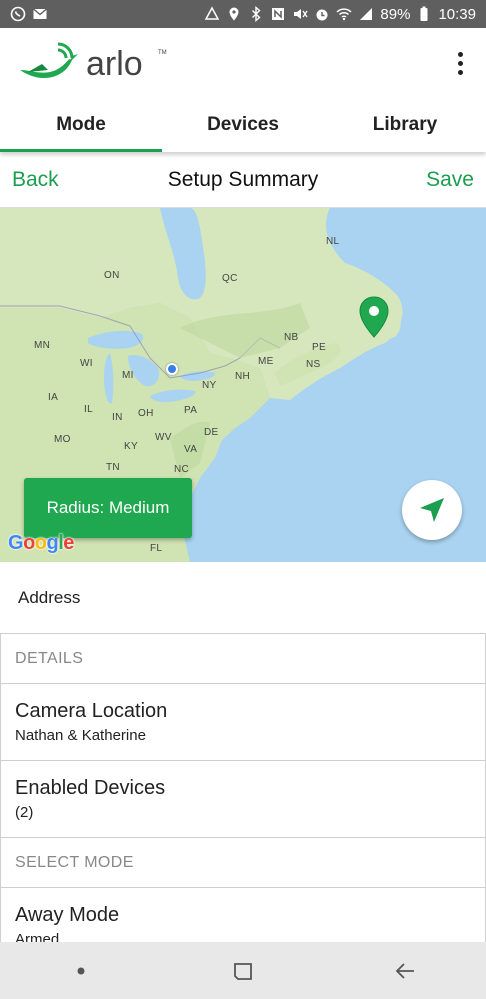 The width and height of the screenshot is (486, 999). I want to click on enabled-devices-item: Enabled Devices (2), so click(243, 799).